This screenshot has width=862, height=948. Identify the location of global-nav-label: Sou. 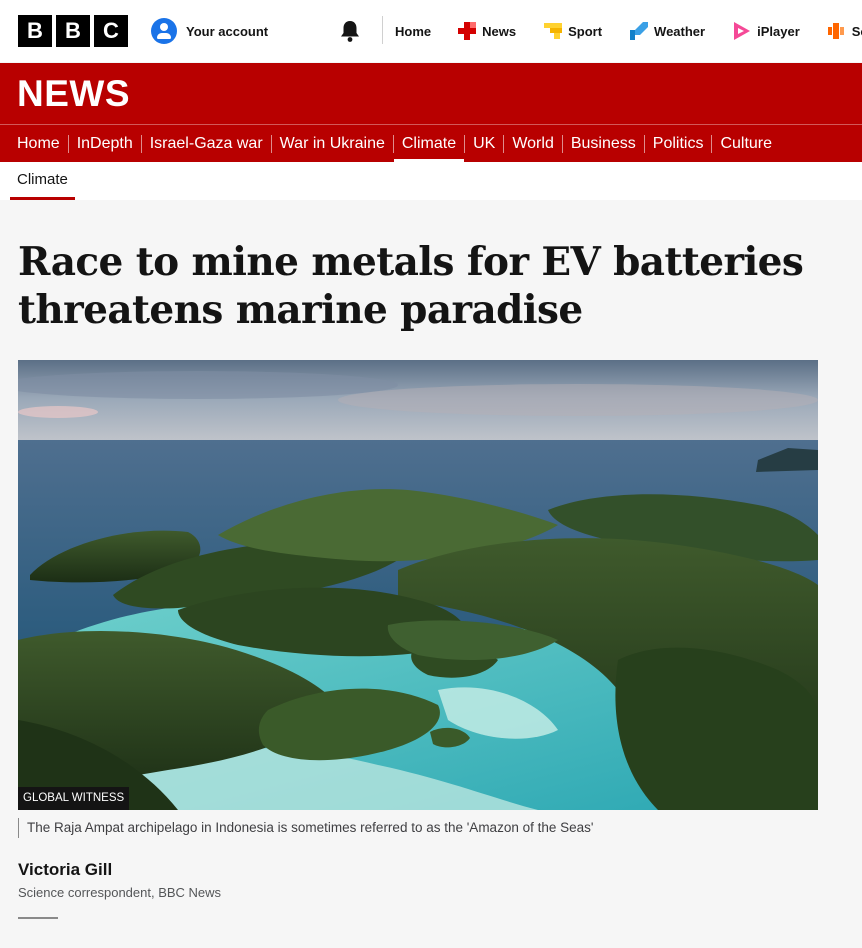
(856, 31).